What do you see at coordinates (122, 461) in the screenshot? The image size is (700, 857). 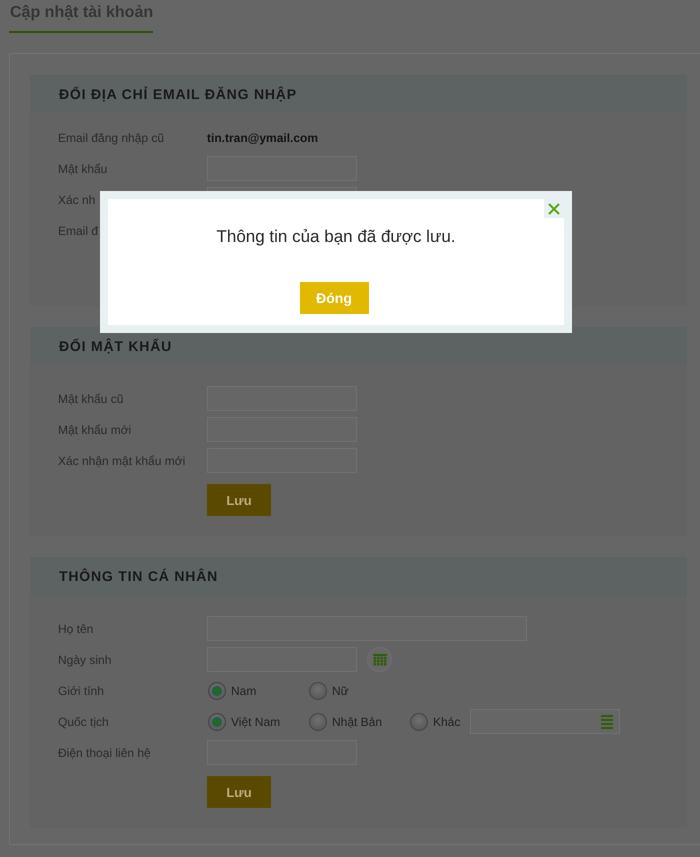 I see `field-label: Xác nhận mật khẩu mới` at bounding box center [122, 461].